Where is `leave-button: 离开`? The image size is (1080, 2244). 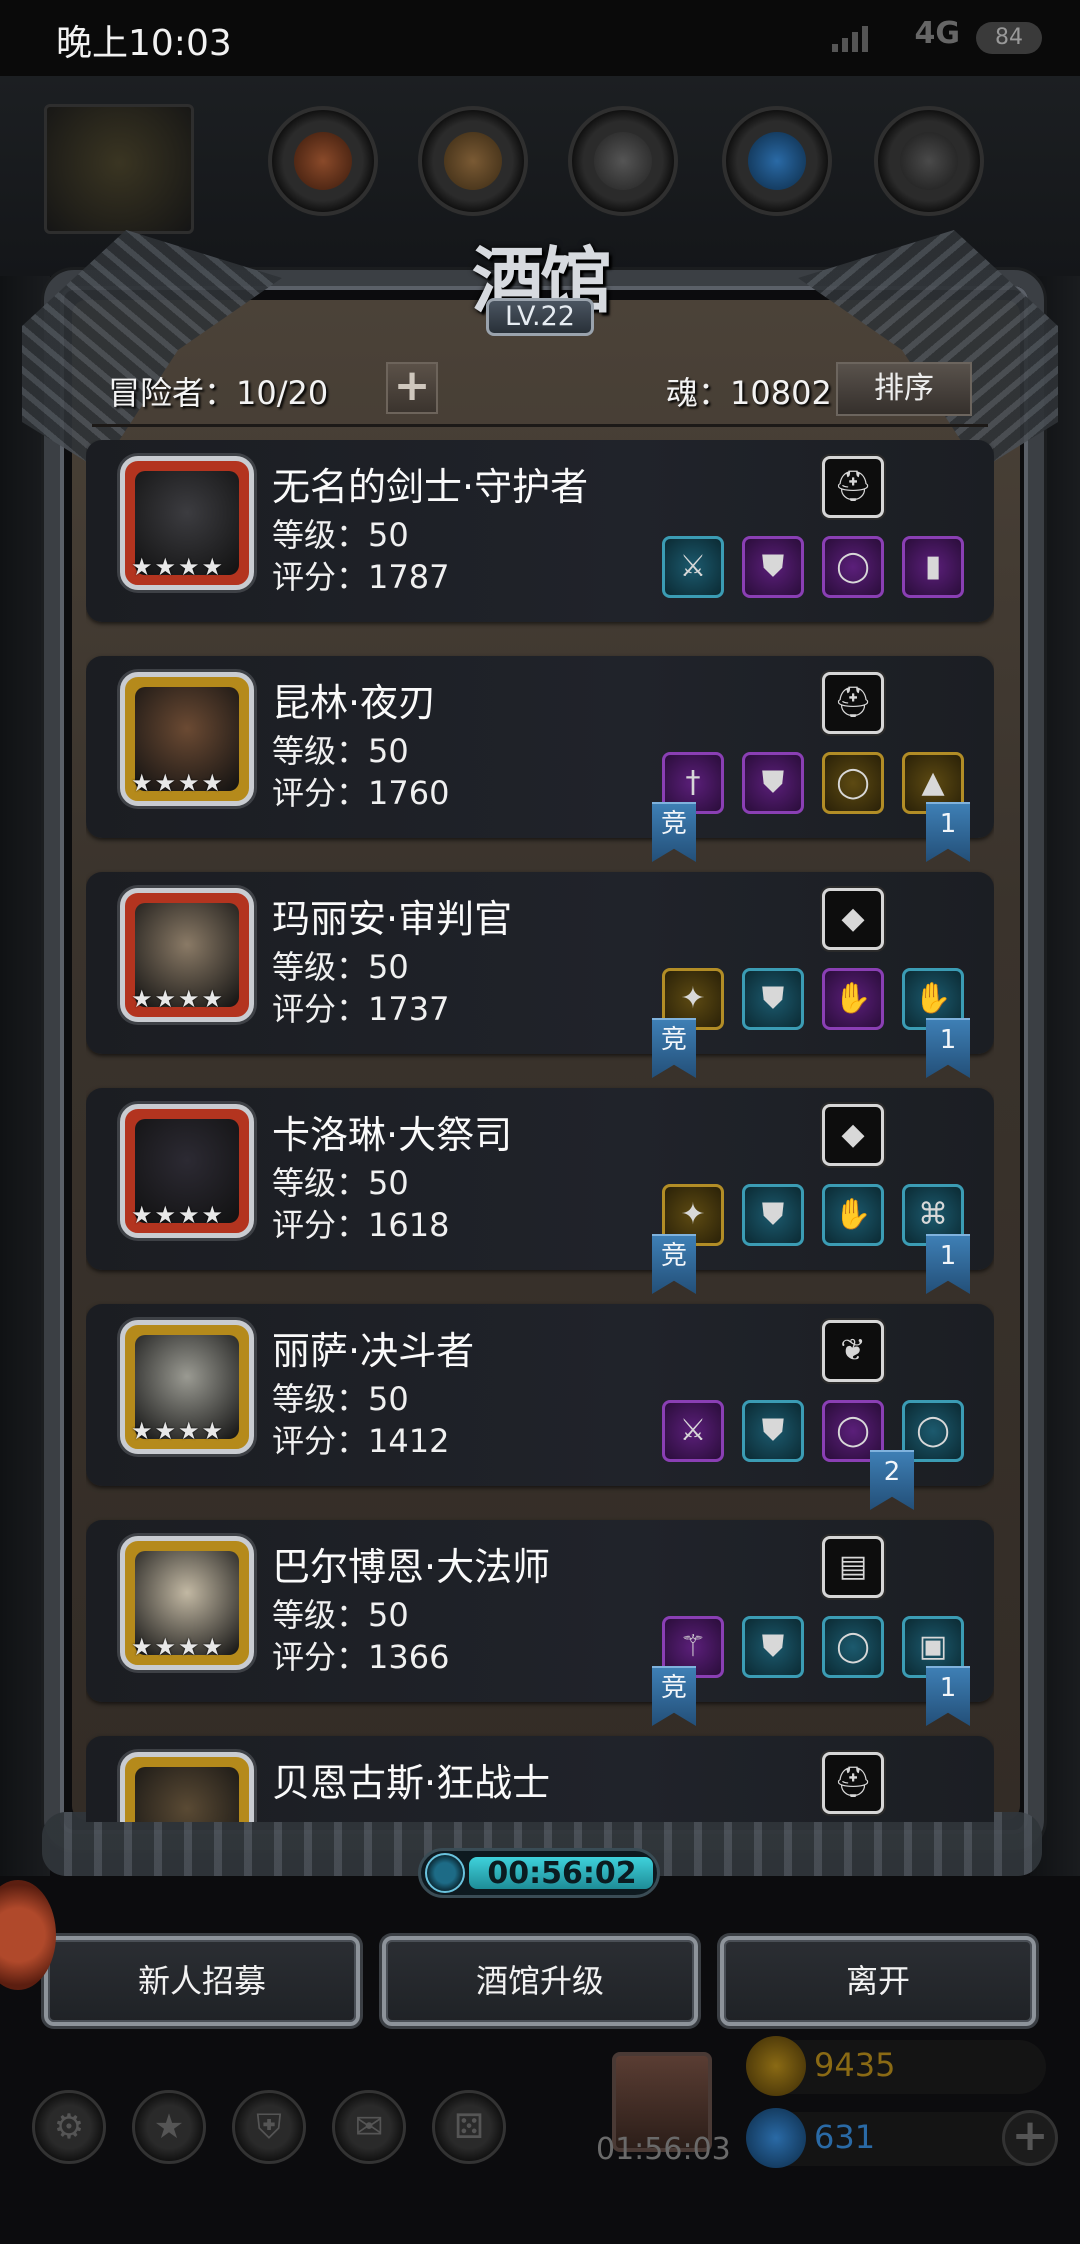 leave-button: 离开 is located at coordinates (878, 1981).